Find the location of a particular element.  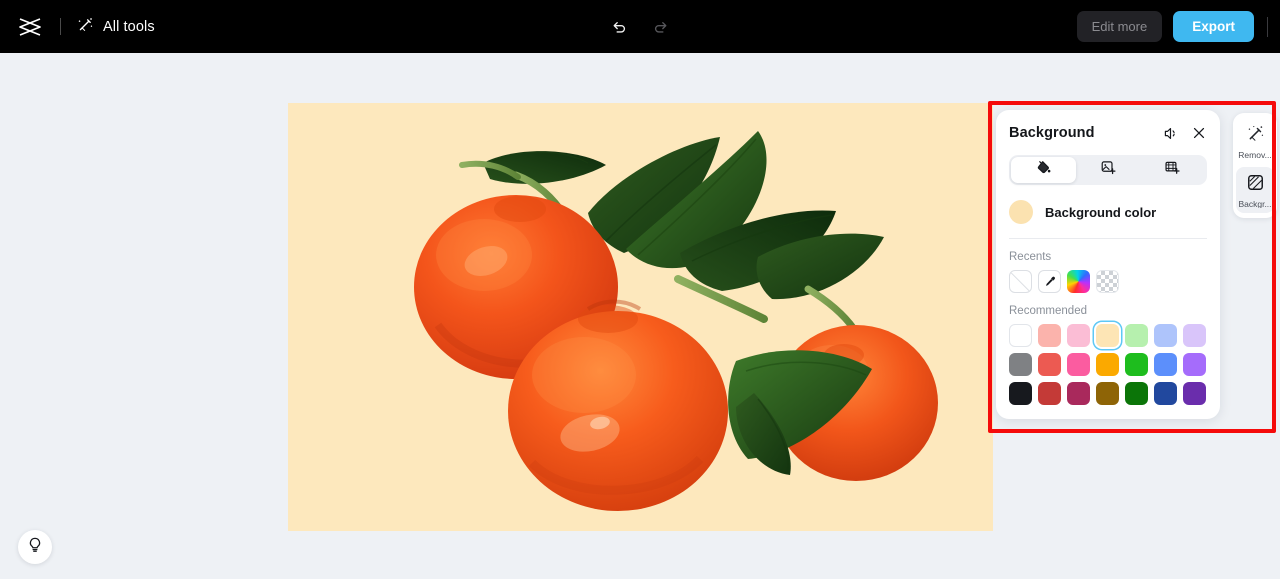

none-swatch is located at coordinates (1020, 281).